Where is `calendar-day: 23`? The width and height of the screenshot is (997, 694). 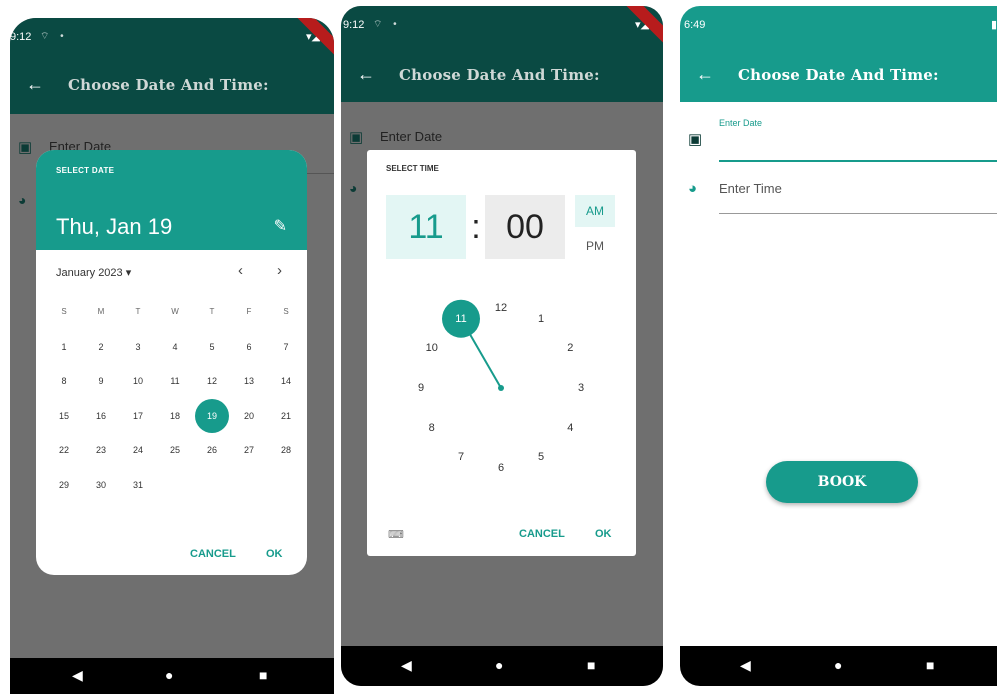
calendar-day: 23 is located at coordinates (101, 450).